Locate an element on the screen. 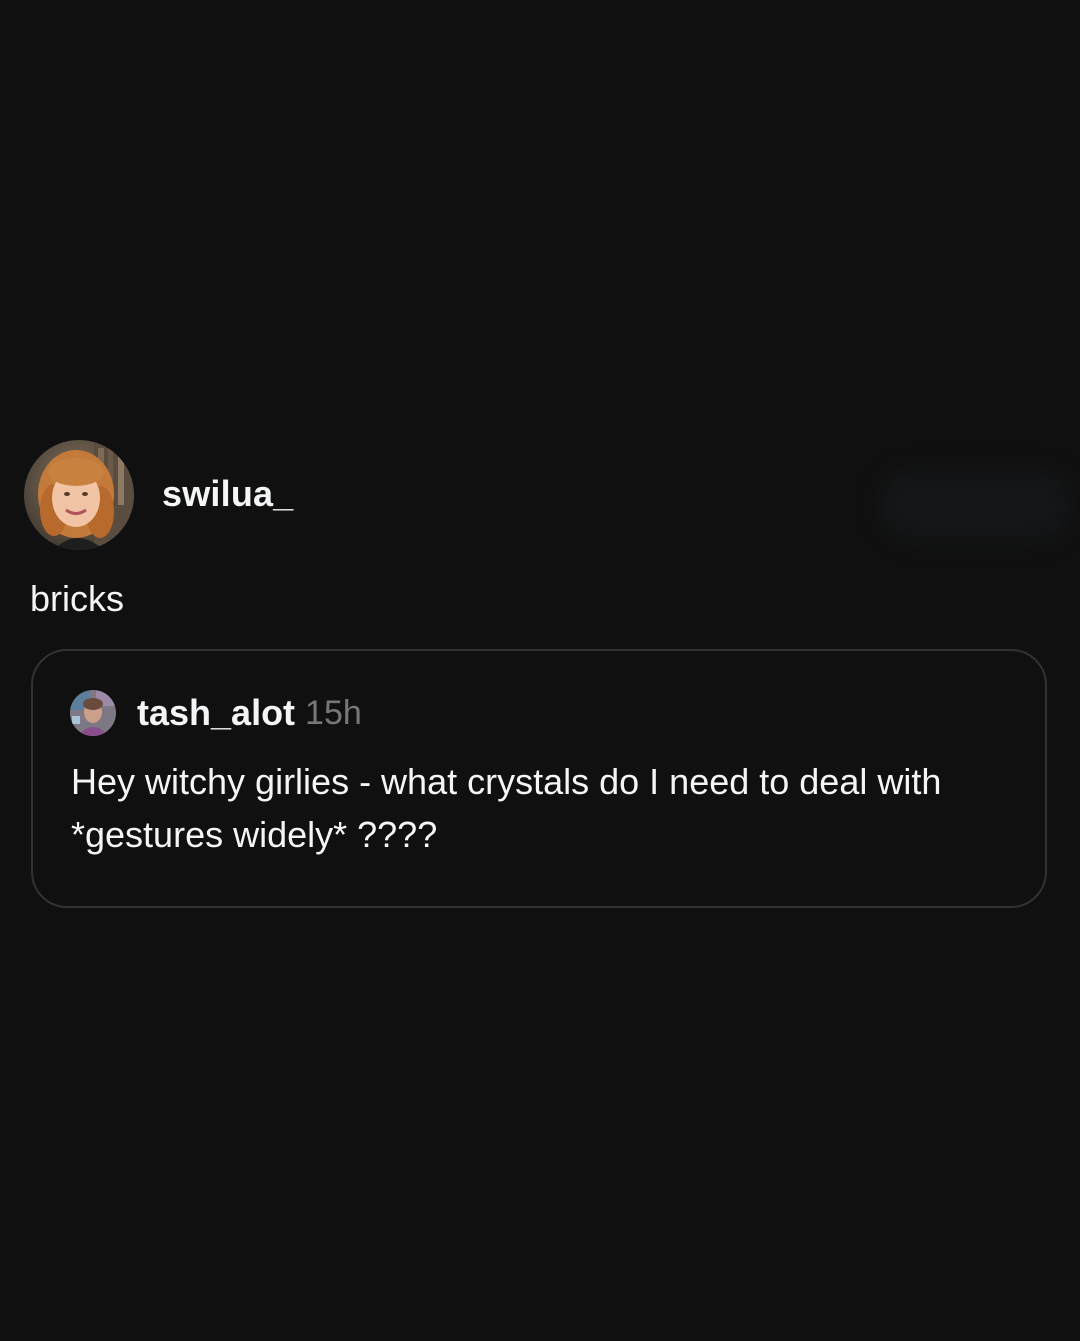 Image resolution: width=1080 pixels, height=1341 pixels. quoted-author-avatar is located at coordinates (93, 713).